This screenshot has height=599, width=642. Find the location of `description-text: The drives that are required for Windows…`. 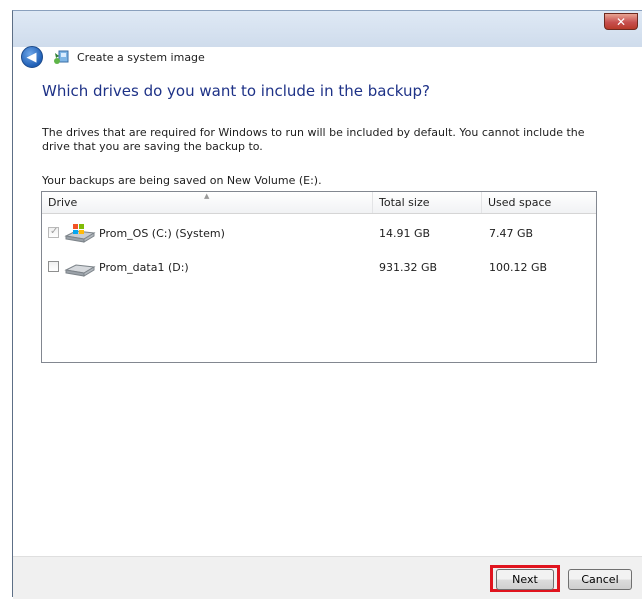

description-text: The drives that are required for Windows… is located at coordinates (313, 139).